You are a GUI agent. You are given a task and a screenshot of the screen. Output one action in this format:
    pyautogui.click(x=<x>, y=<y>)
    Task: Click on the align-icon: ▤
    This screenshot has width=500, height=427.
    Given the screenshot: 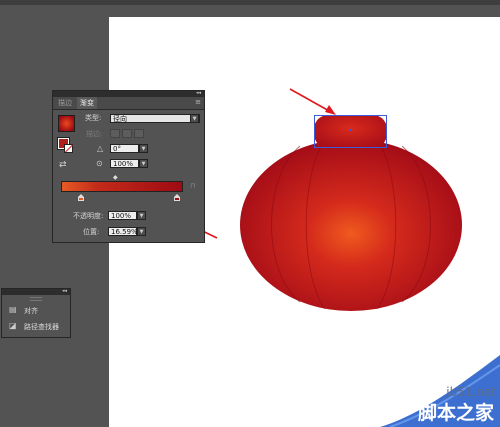 What is the action you would take?
    pyautogui.click(x=13, y=309)
    